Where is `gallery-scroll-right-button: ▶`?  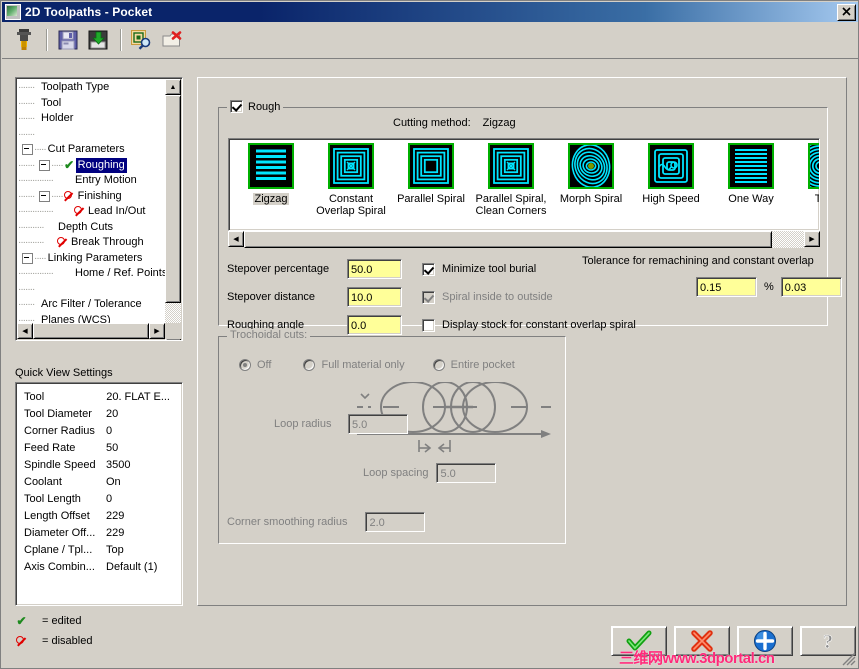
gallery-scroll-right-button: ▶ is located at coordinates (812, 239).